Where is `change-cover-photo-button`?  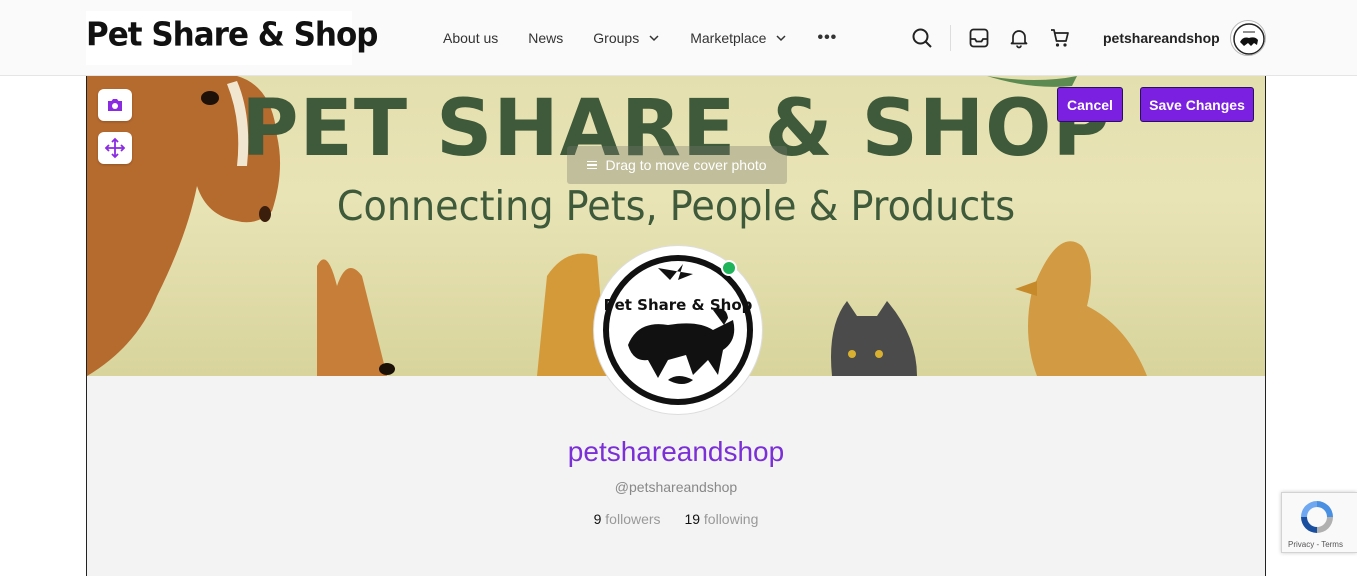 change-cover-photo-button is located at coordinates (115, 105).